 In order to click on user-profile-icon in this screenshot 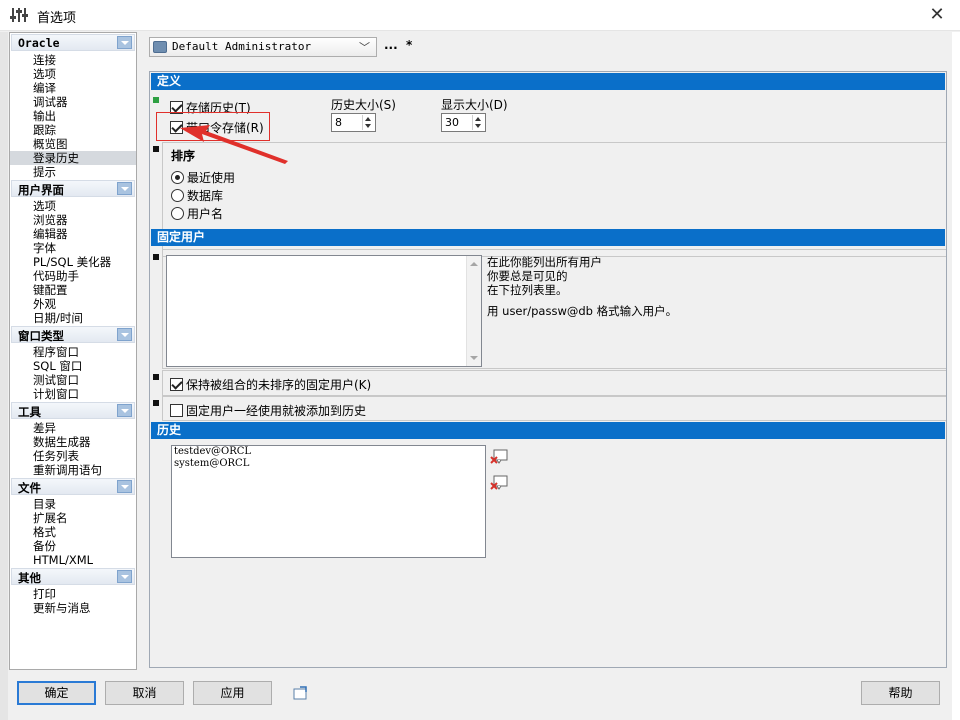, I will do `click(160, 47)`.